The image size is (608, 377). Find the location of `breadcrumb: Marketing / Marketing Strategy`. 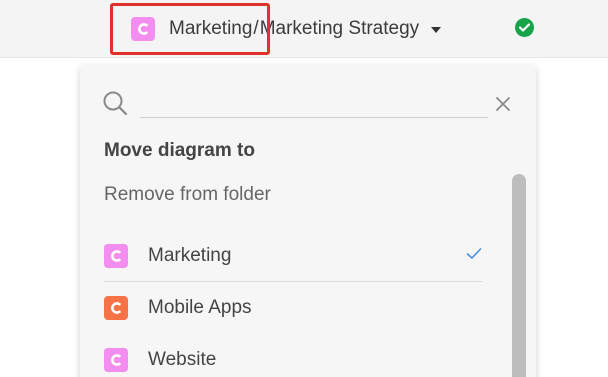

breadcrumb: Marketing / Marketing Strategy is located at coordinates (286, 29).